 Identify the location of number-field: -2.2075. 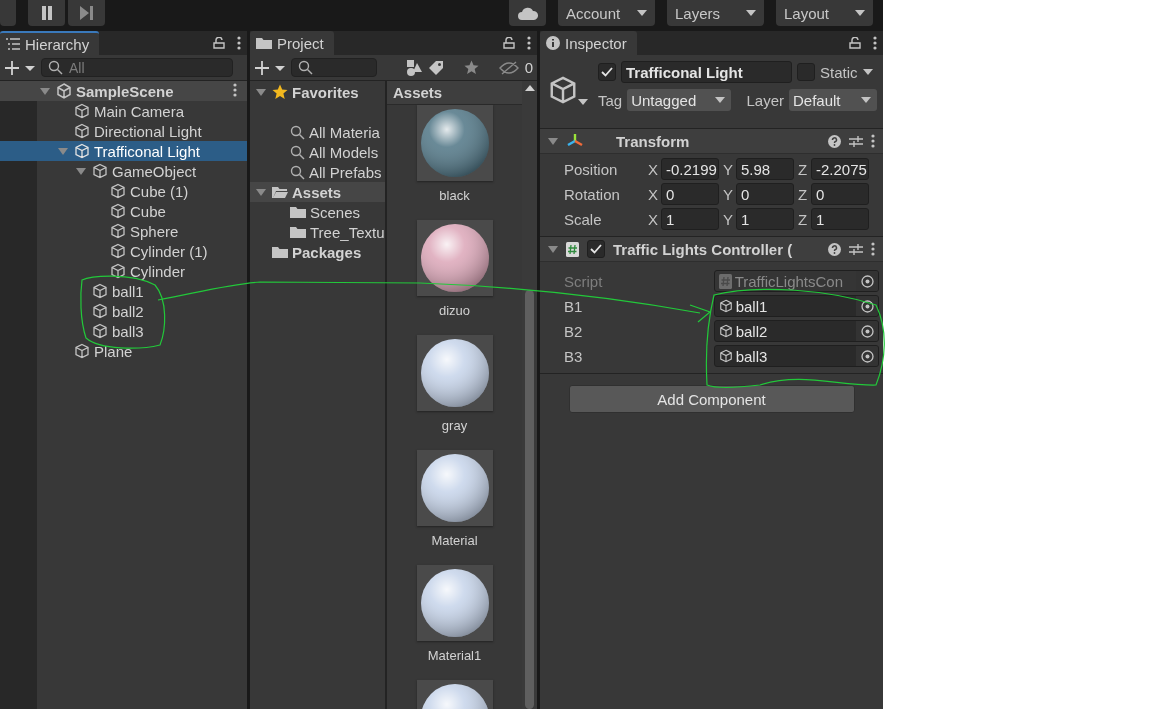
(840, 169).